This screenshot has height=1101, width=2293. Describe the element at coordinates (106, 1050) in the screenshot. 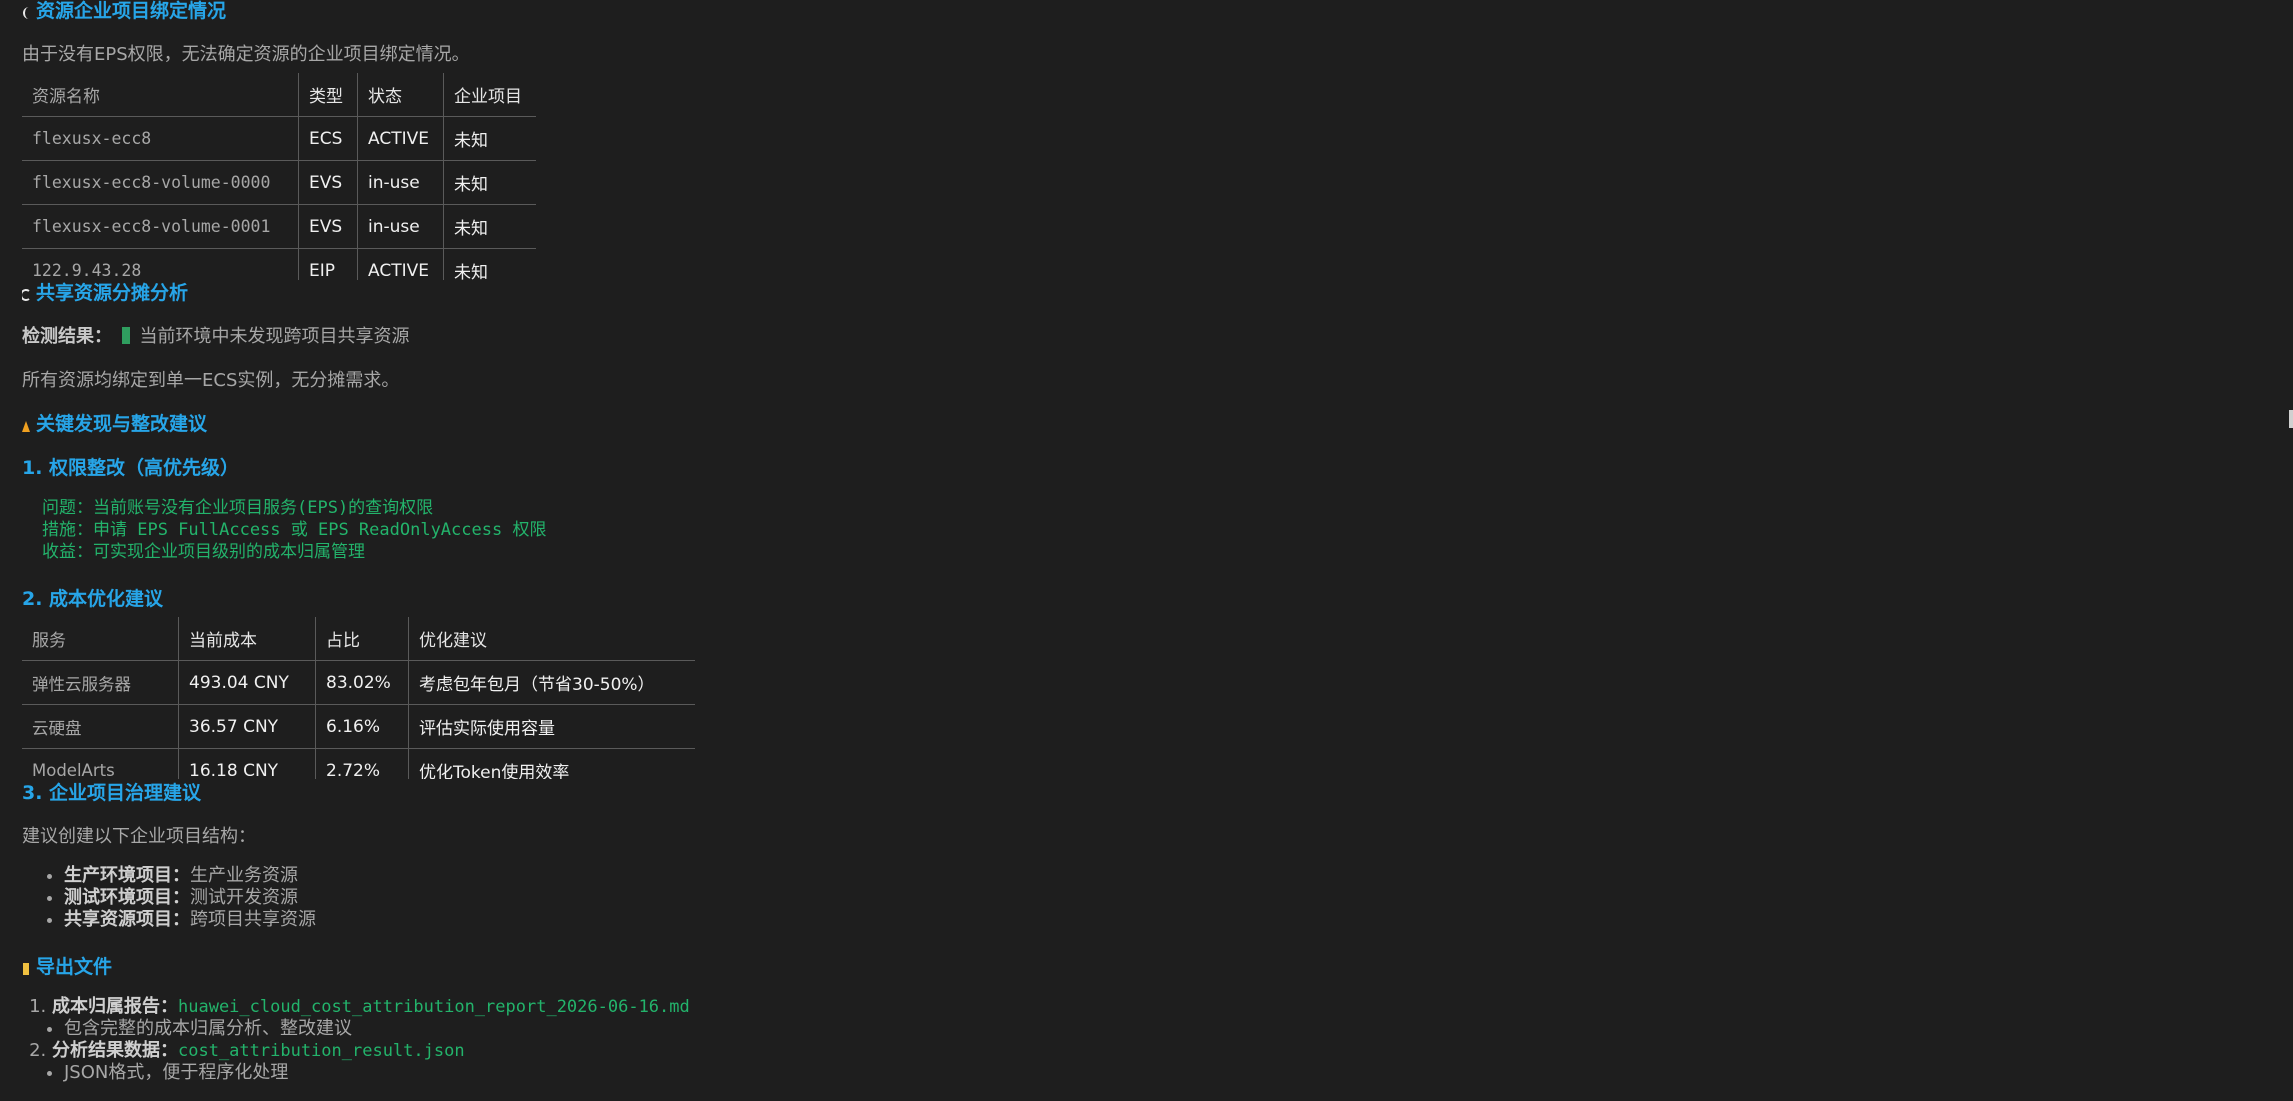

I see `export-item-label: 分析结果数据` at that location.